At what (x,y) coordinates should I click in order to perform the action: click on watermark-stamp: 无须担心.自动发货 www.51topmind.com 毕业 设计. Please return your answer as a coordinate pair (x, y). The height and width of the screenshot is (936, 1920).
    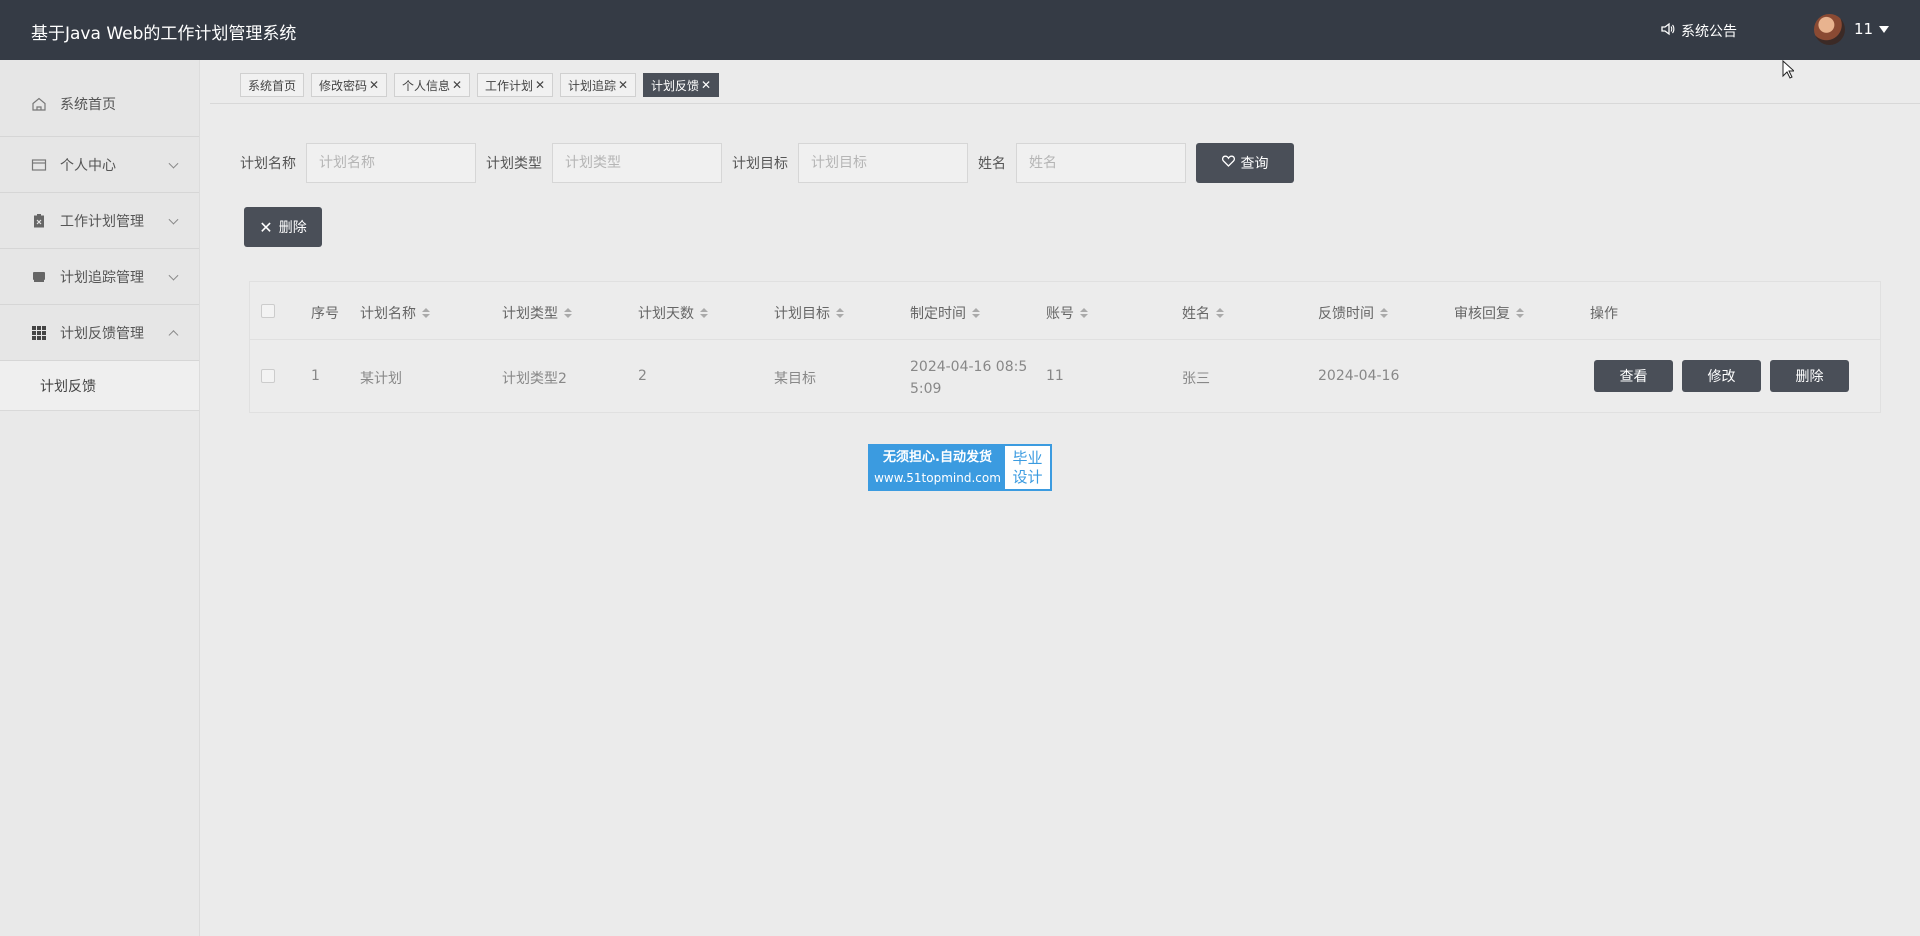
    Looking at the image, I should click on (960, 467).